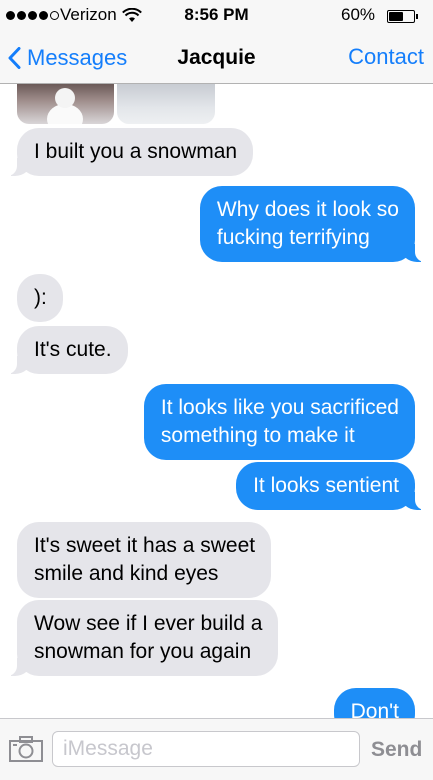  Describe the element at coordinates (386, 57) in the screenshot. I see `contact-button: Contact` at that location.